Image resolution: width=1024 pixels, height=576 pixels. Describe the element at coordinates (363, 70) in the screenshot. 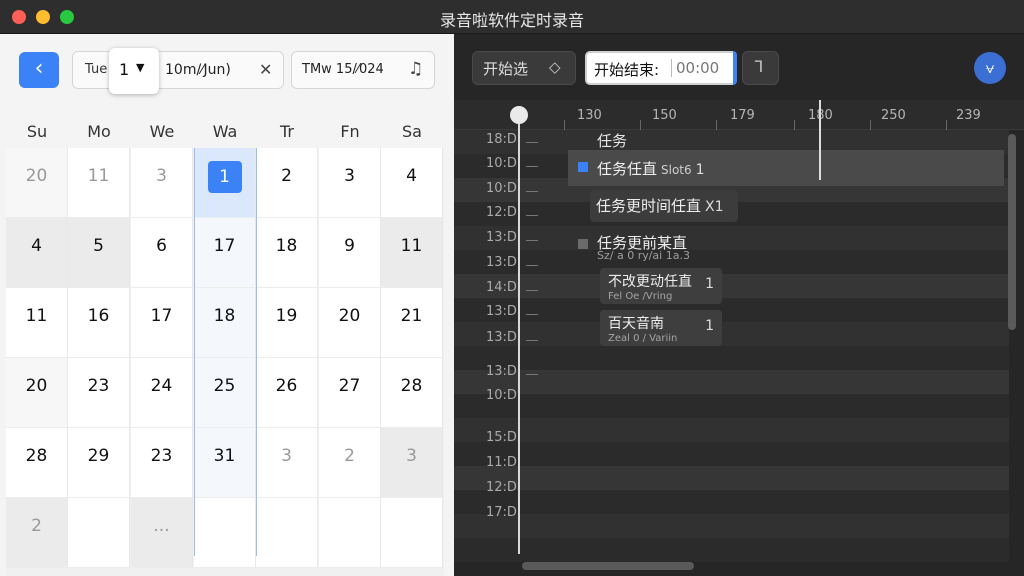

I see `timezone-selector: TMw 15/⁄024 ♫` at that location.